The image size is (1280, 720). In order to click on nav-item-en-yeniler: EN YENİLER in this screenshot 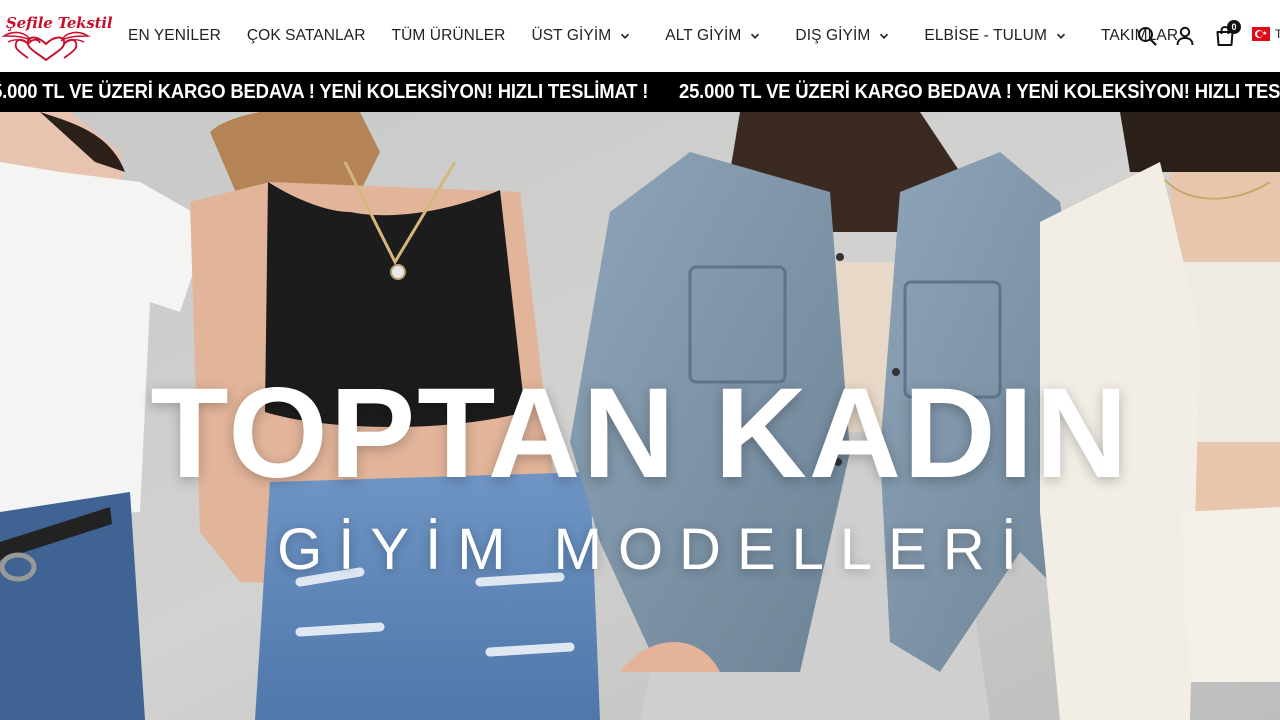, I will do `click(174, 36)`.